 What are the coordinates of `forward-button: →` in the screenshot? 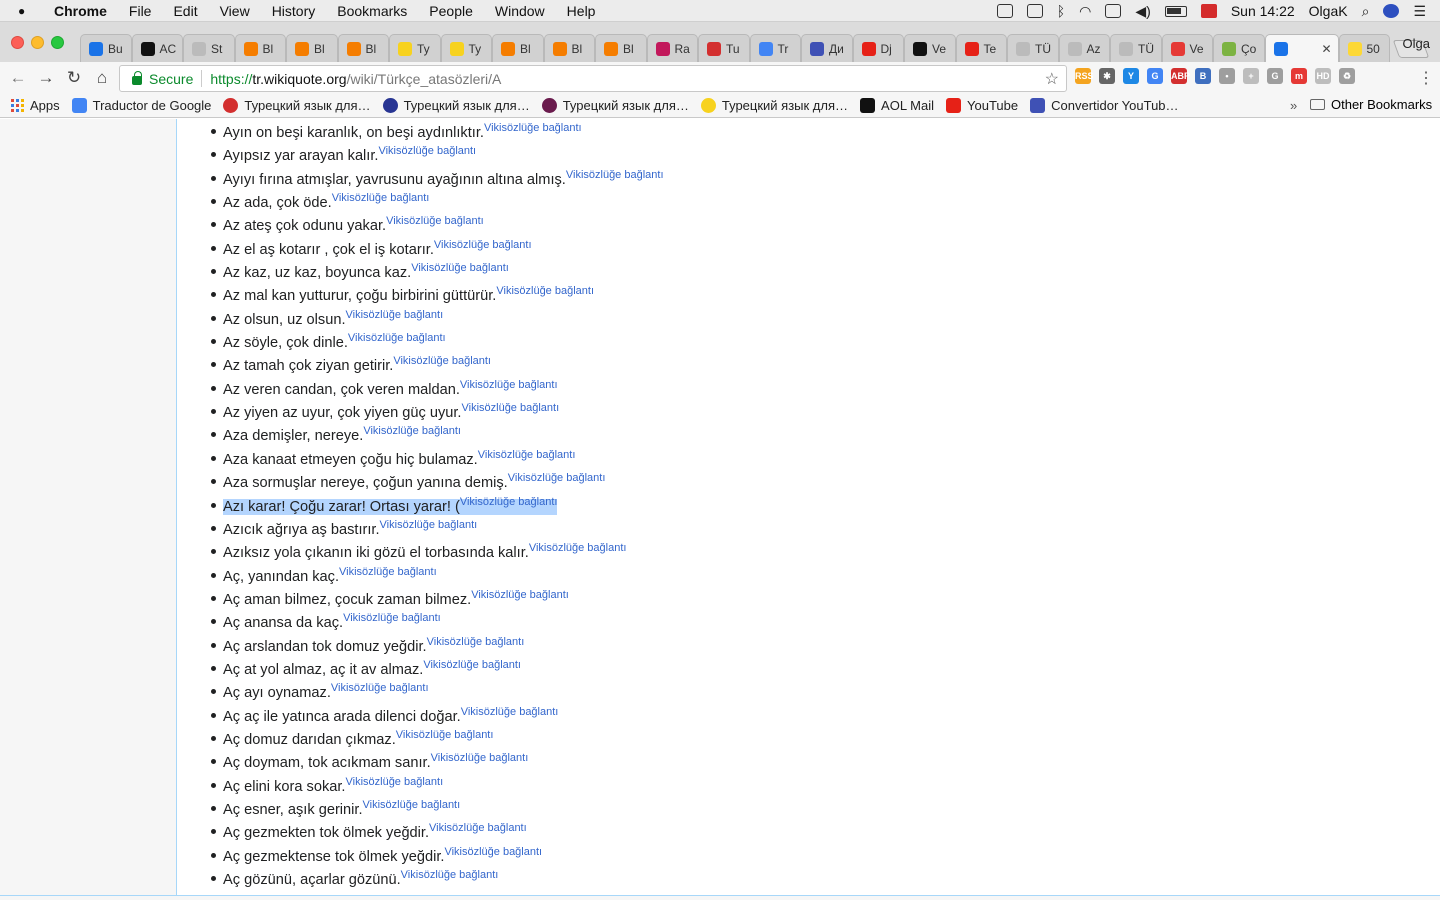 It's located at (46, 78).